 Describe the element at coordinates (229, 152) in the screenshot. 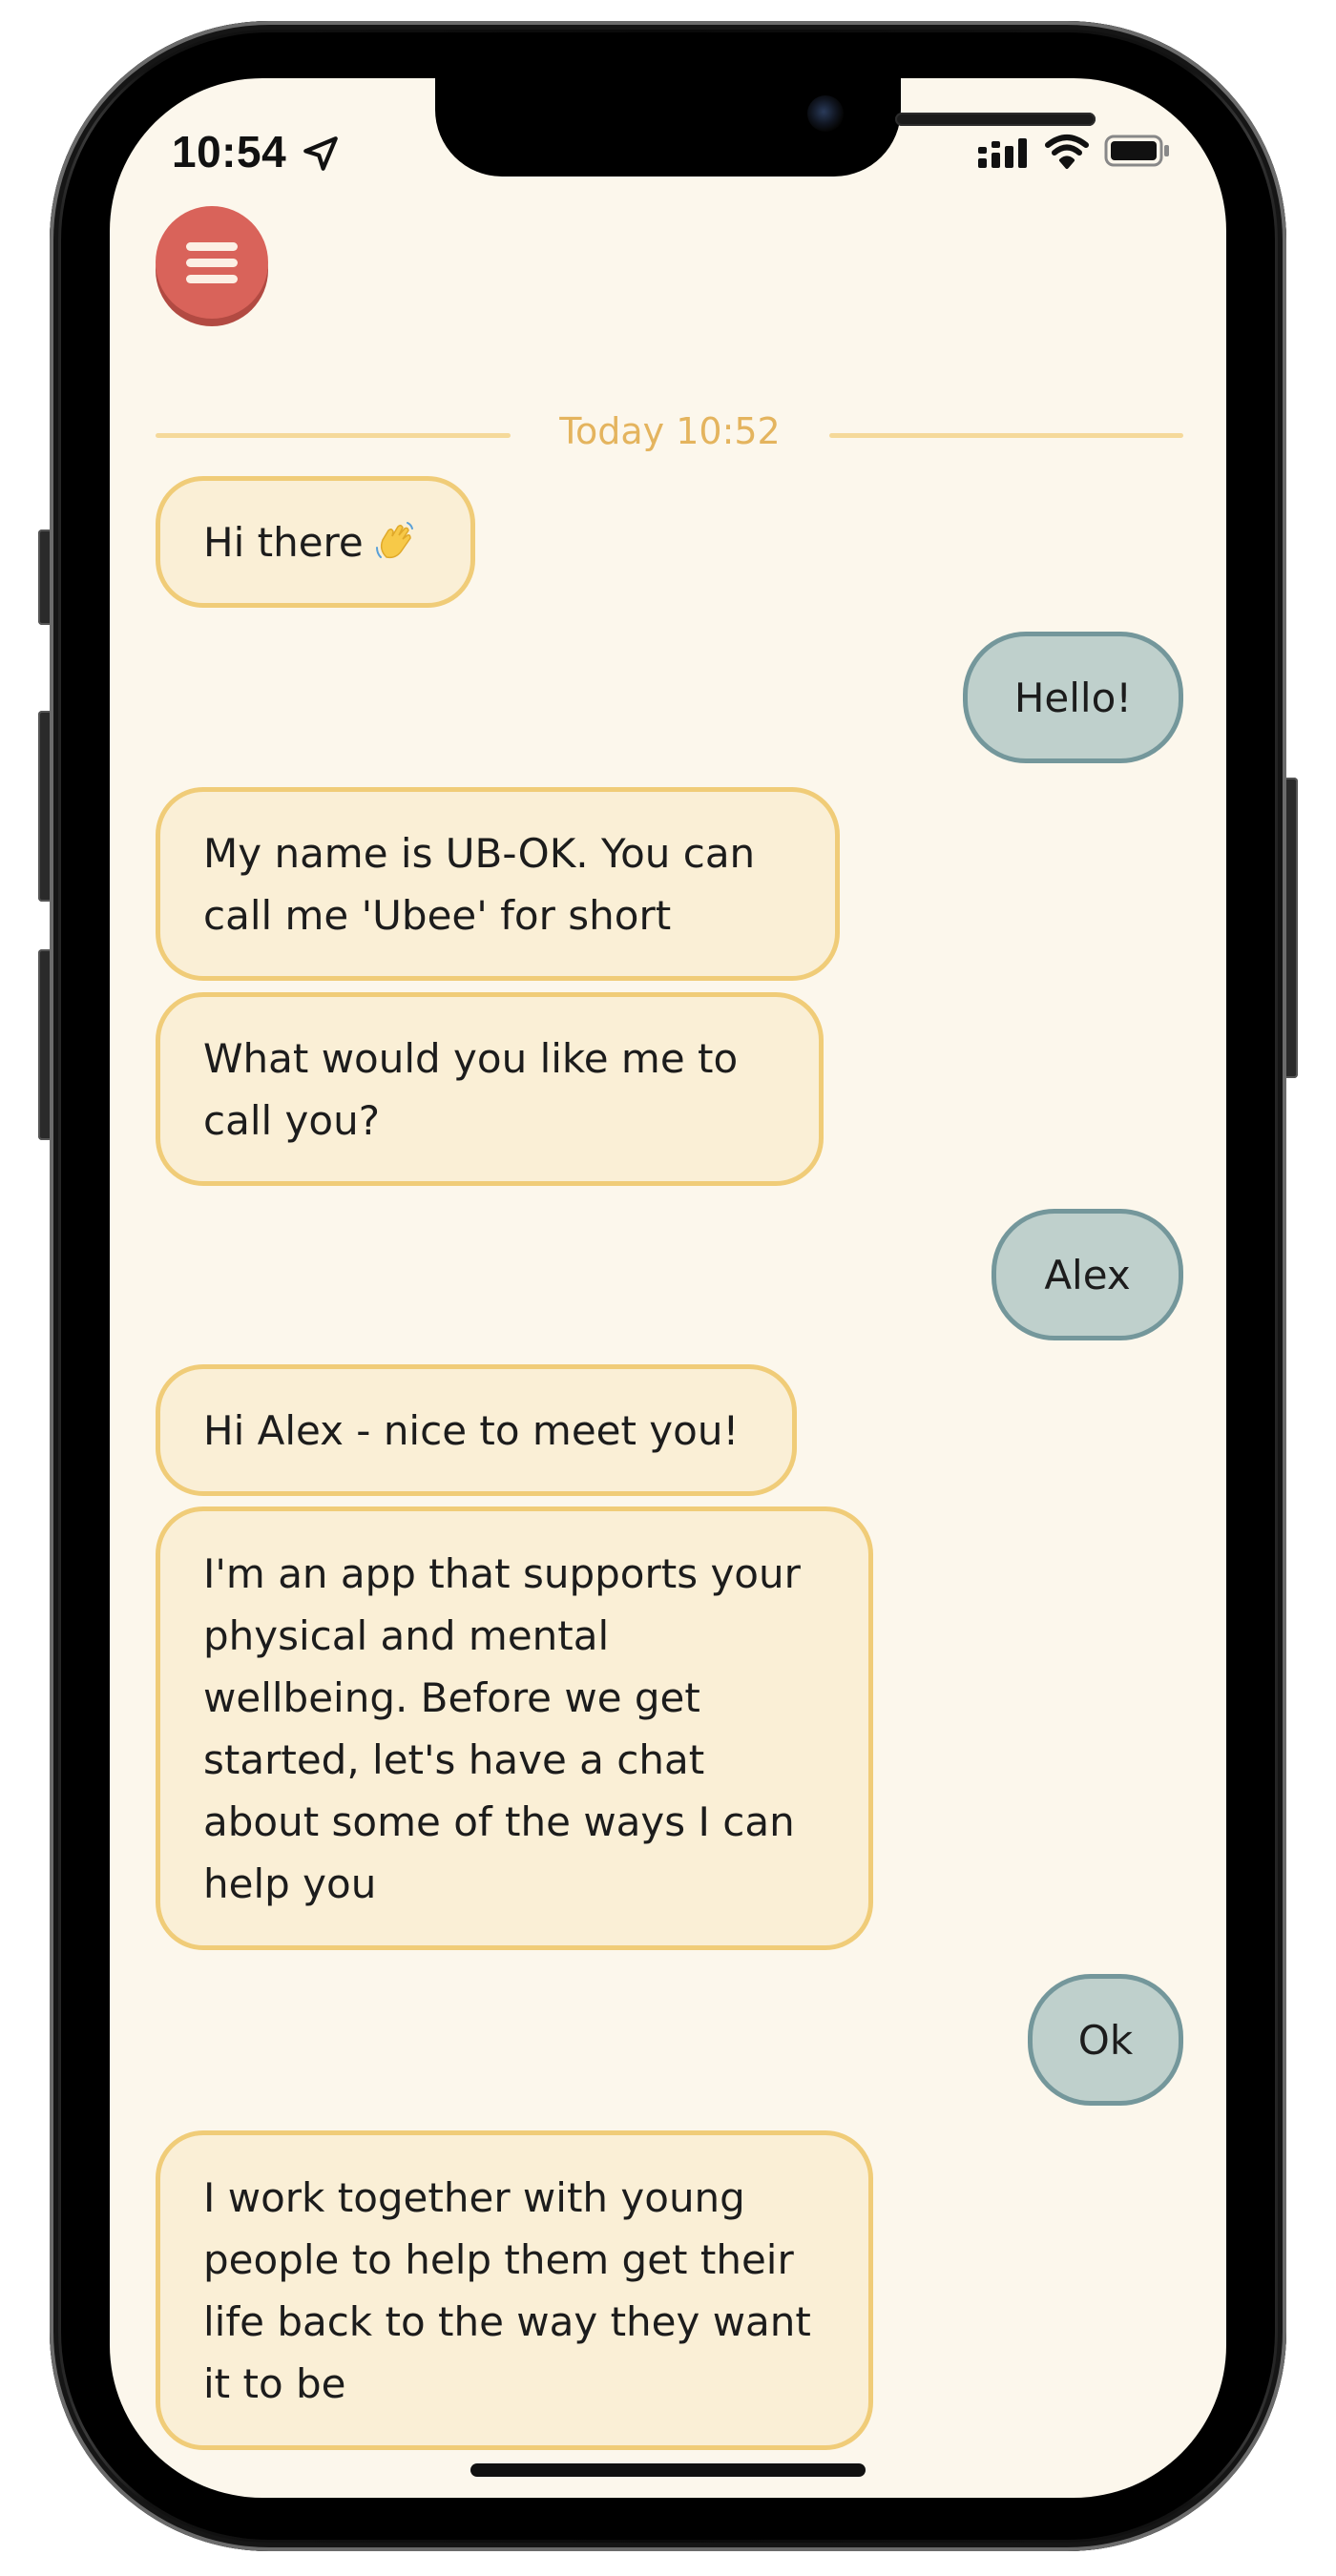

I see `status-time: 10:54` at that location.